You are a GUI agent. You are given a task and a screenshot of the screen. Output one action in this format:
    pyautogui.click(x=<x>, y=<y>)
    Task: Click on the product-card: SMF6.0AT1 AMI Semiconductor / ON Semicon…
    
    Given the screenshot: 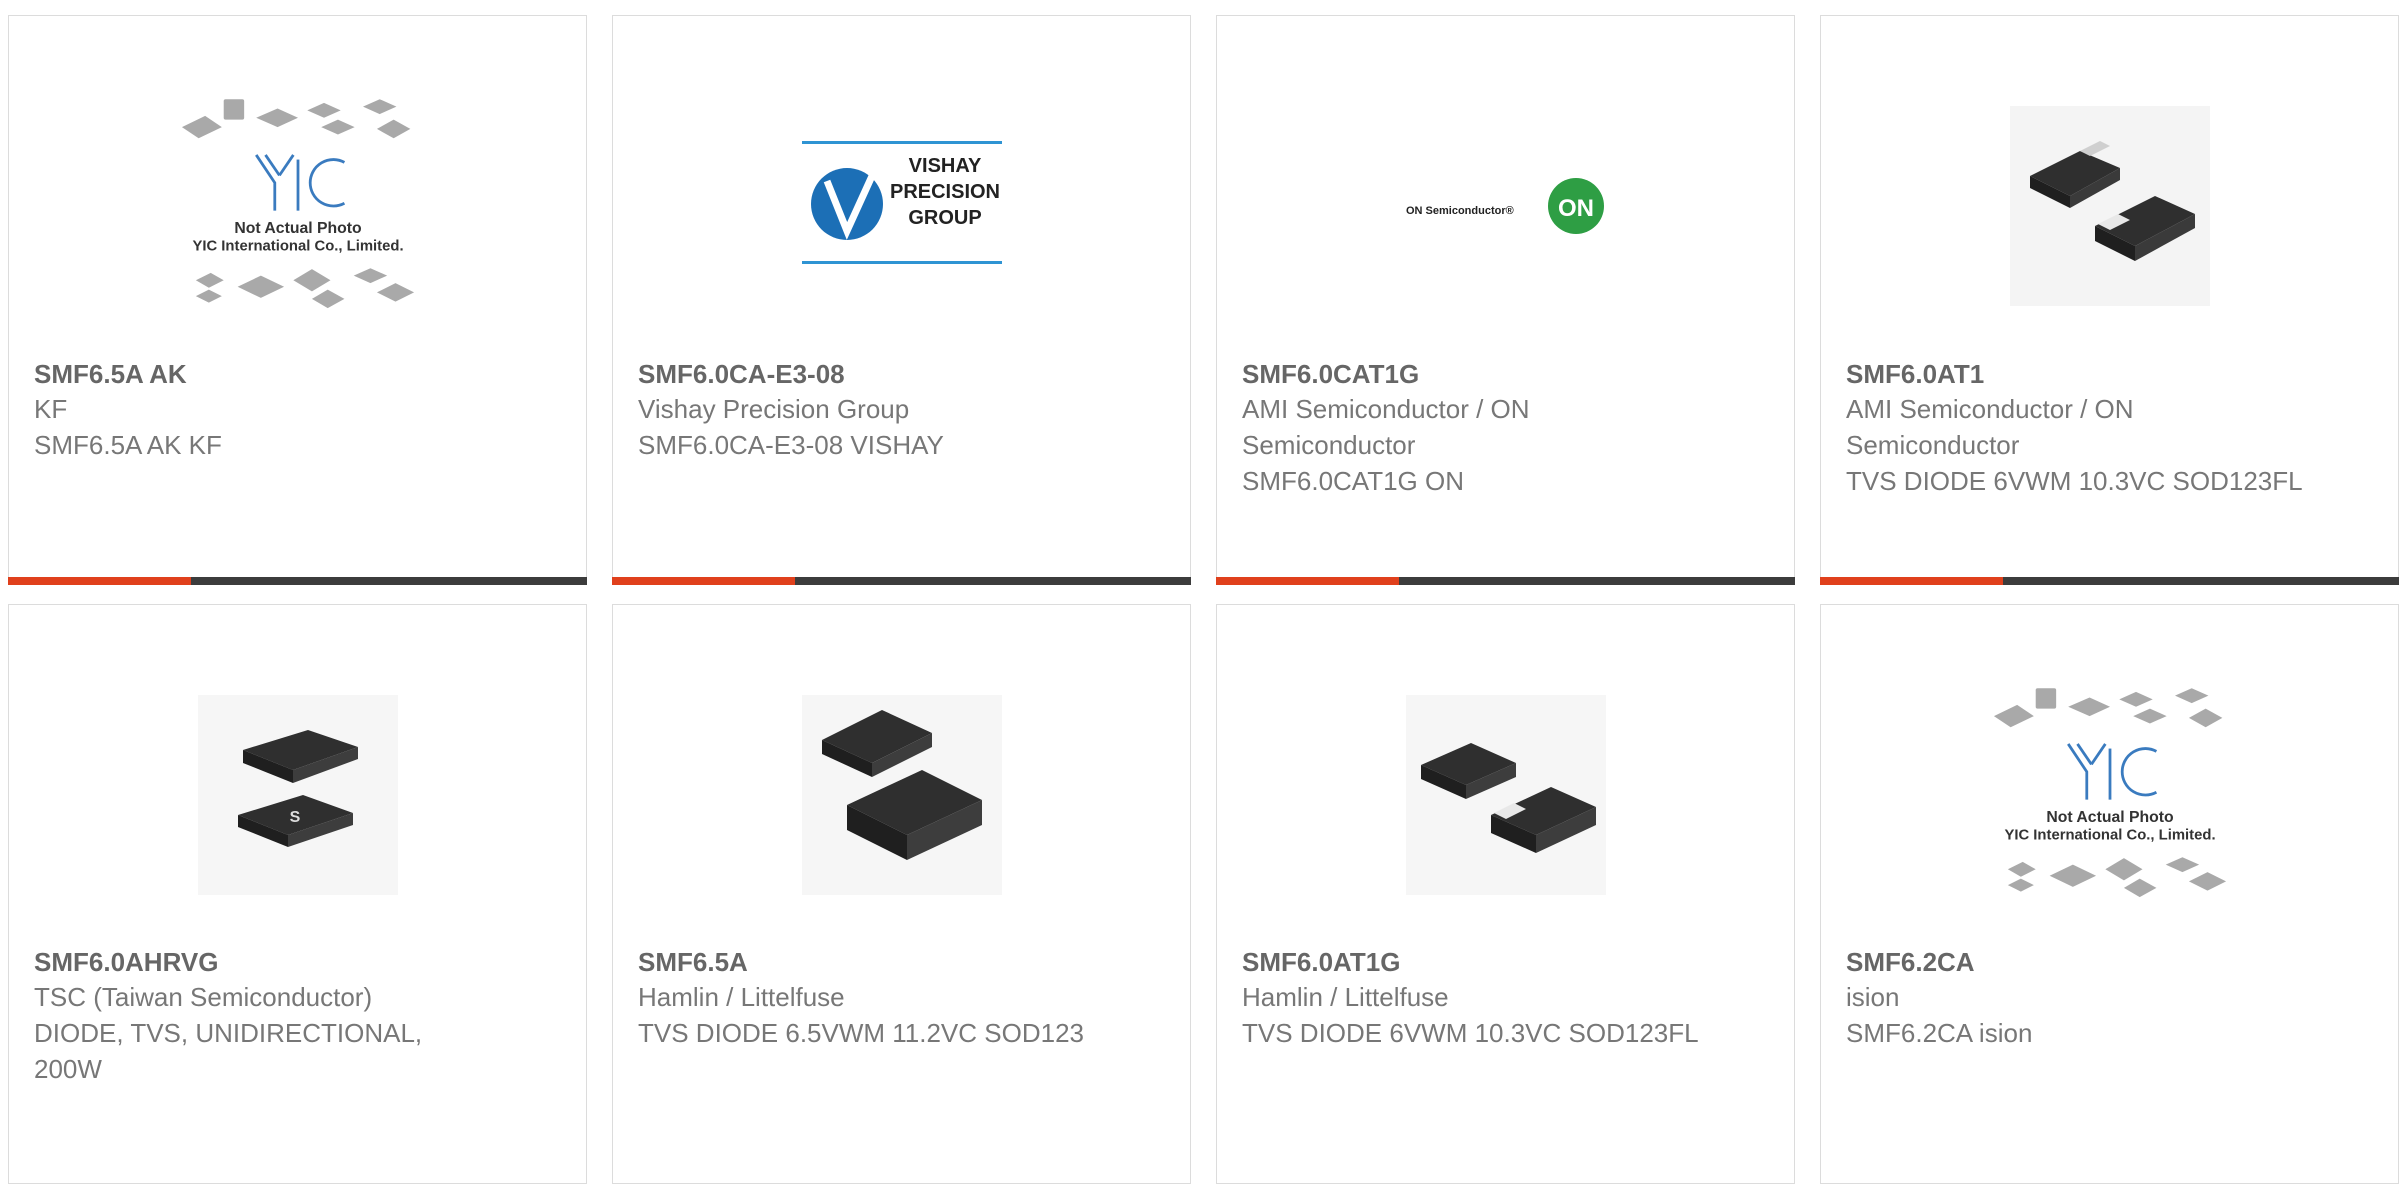 What is the action you would take?
    pyautogui.click(x=2109, y=300)
    